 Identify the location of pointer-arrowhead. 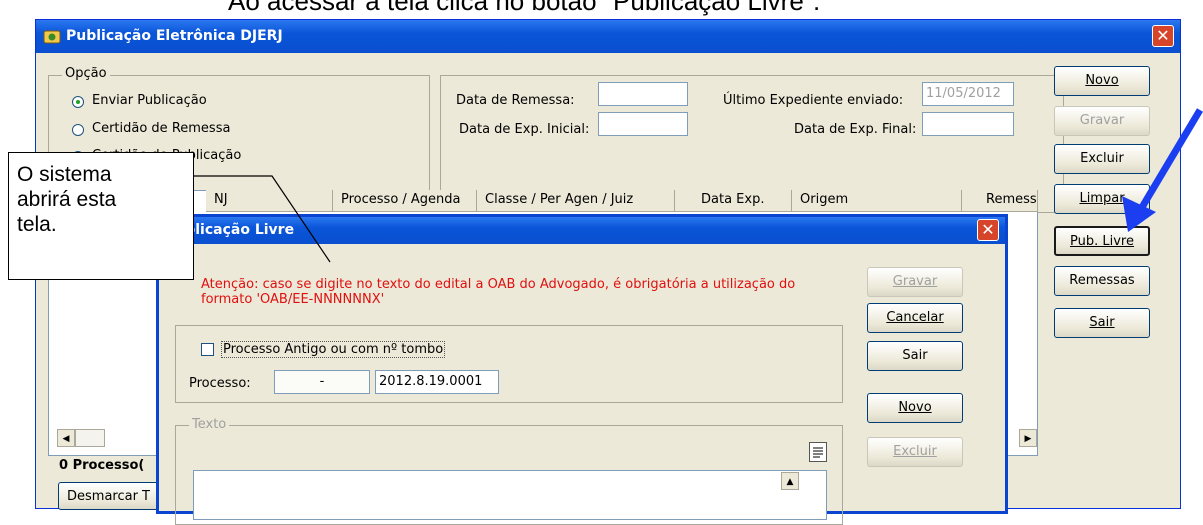
(1139, 214).